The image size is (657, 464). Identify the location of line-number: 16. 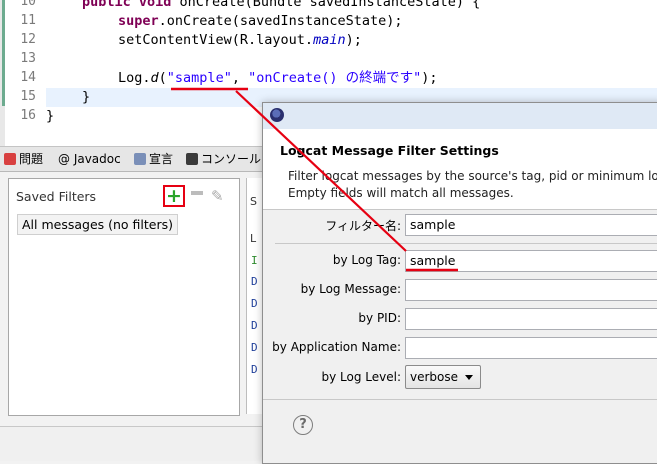
(28, 115).